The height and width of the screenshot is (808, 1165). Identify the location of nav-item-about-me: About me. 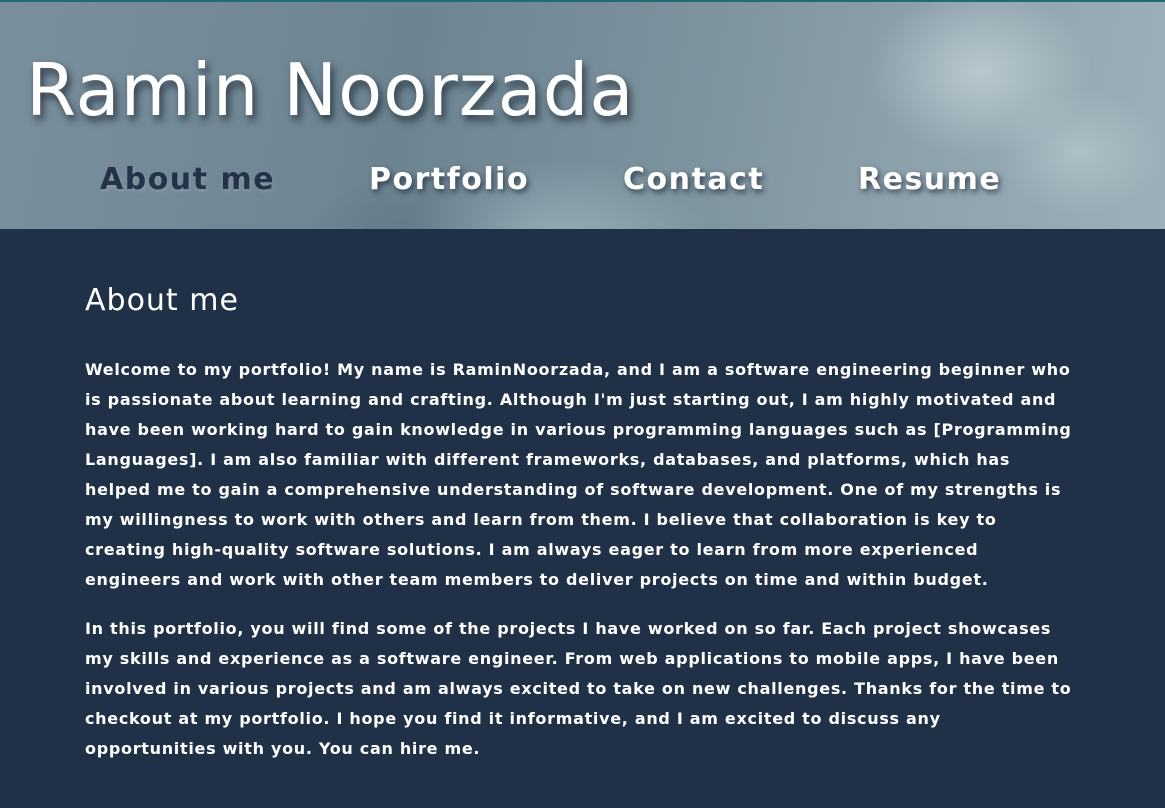
(187, 180).